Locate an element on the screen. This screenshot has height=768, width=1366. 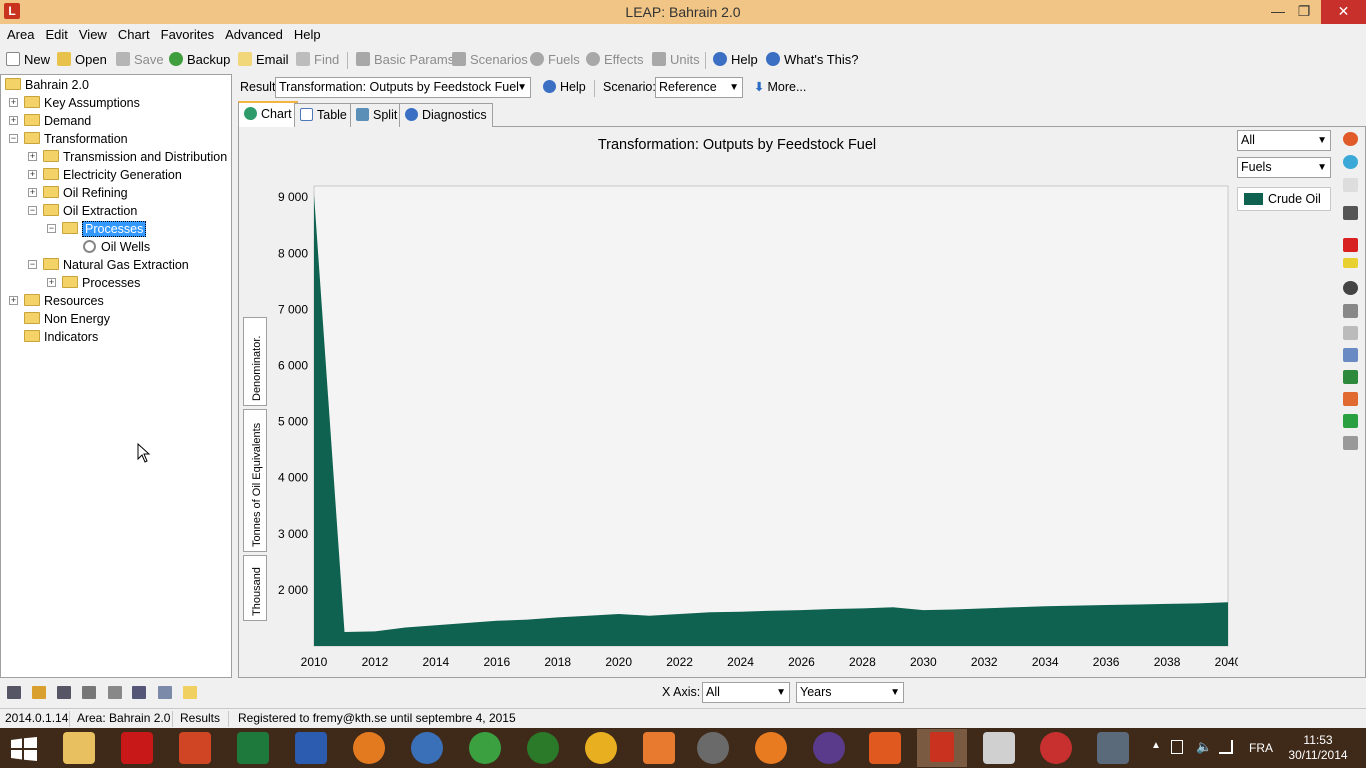
tree-node-oil-wells: Oil Wells is located at coordinates (116, 247).